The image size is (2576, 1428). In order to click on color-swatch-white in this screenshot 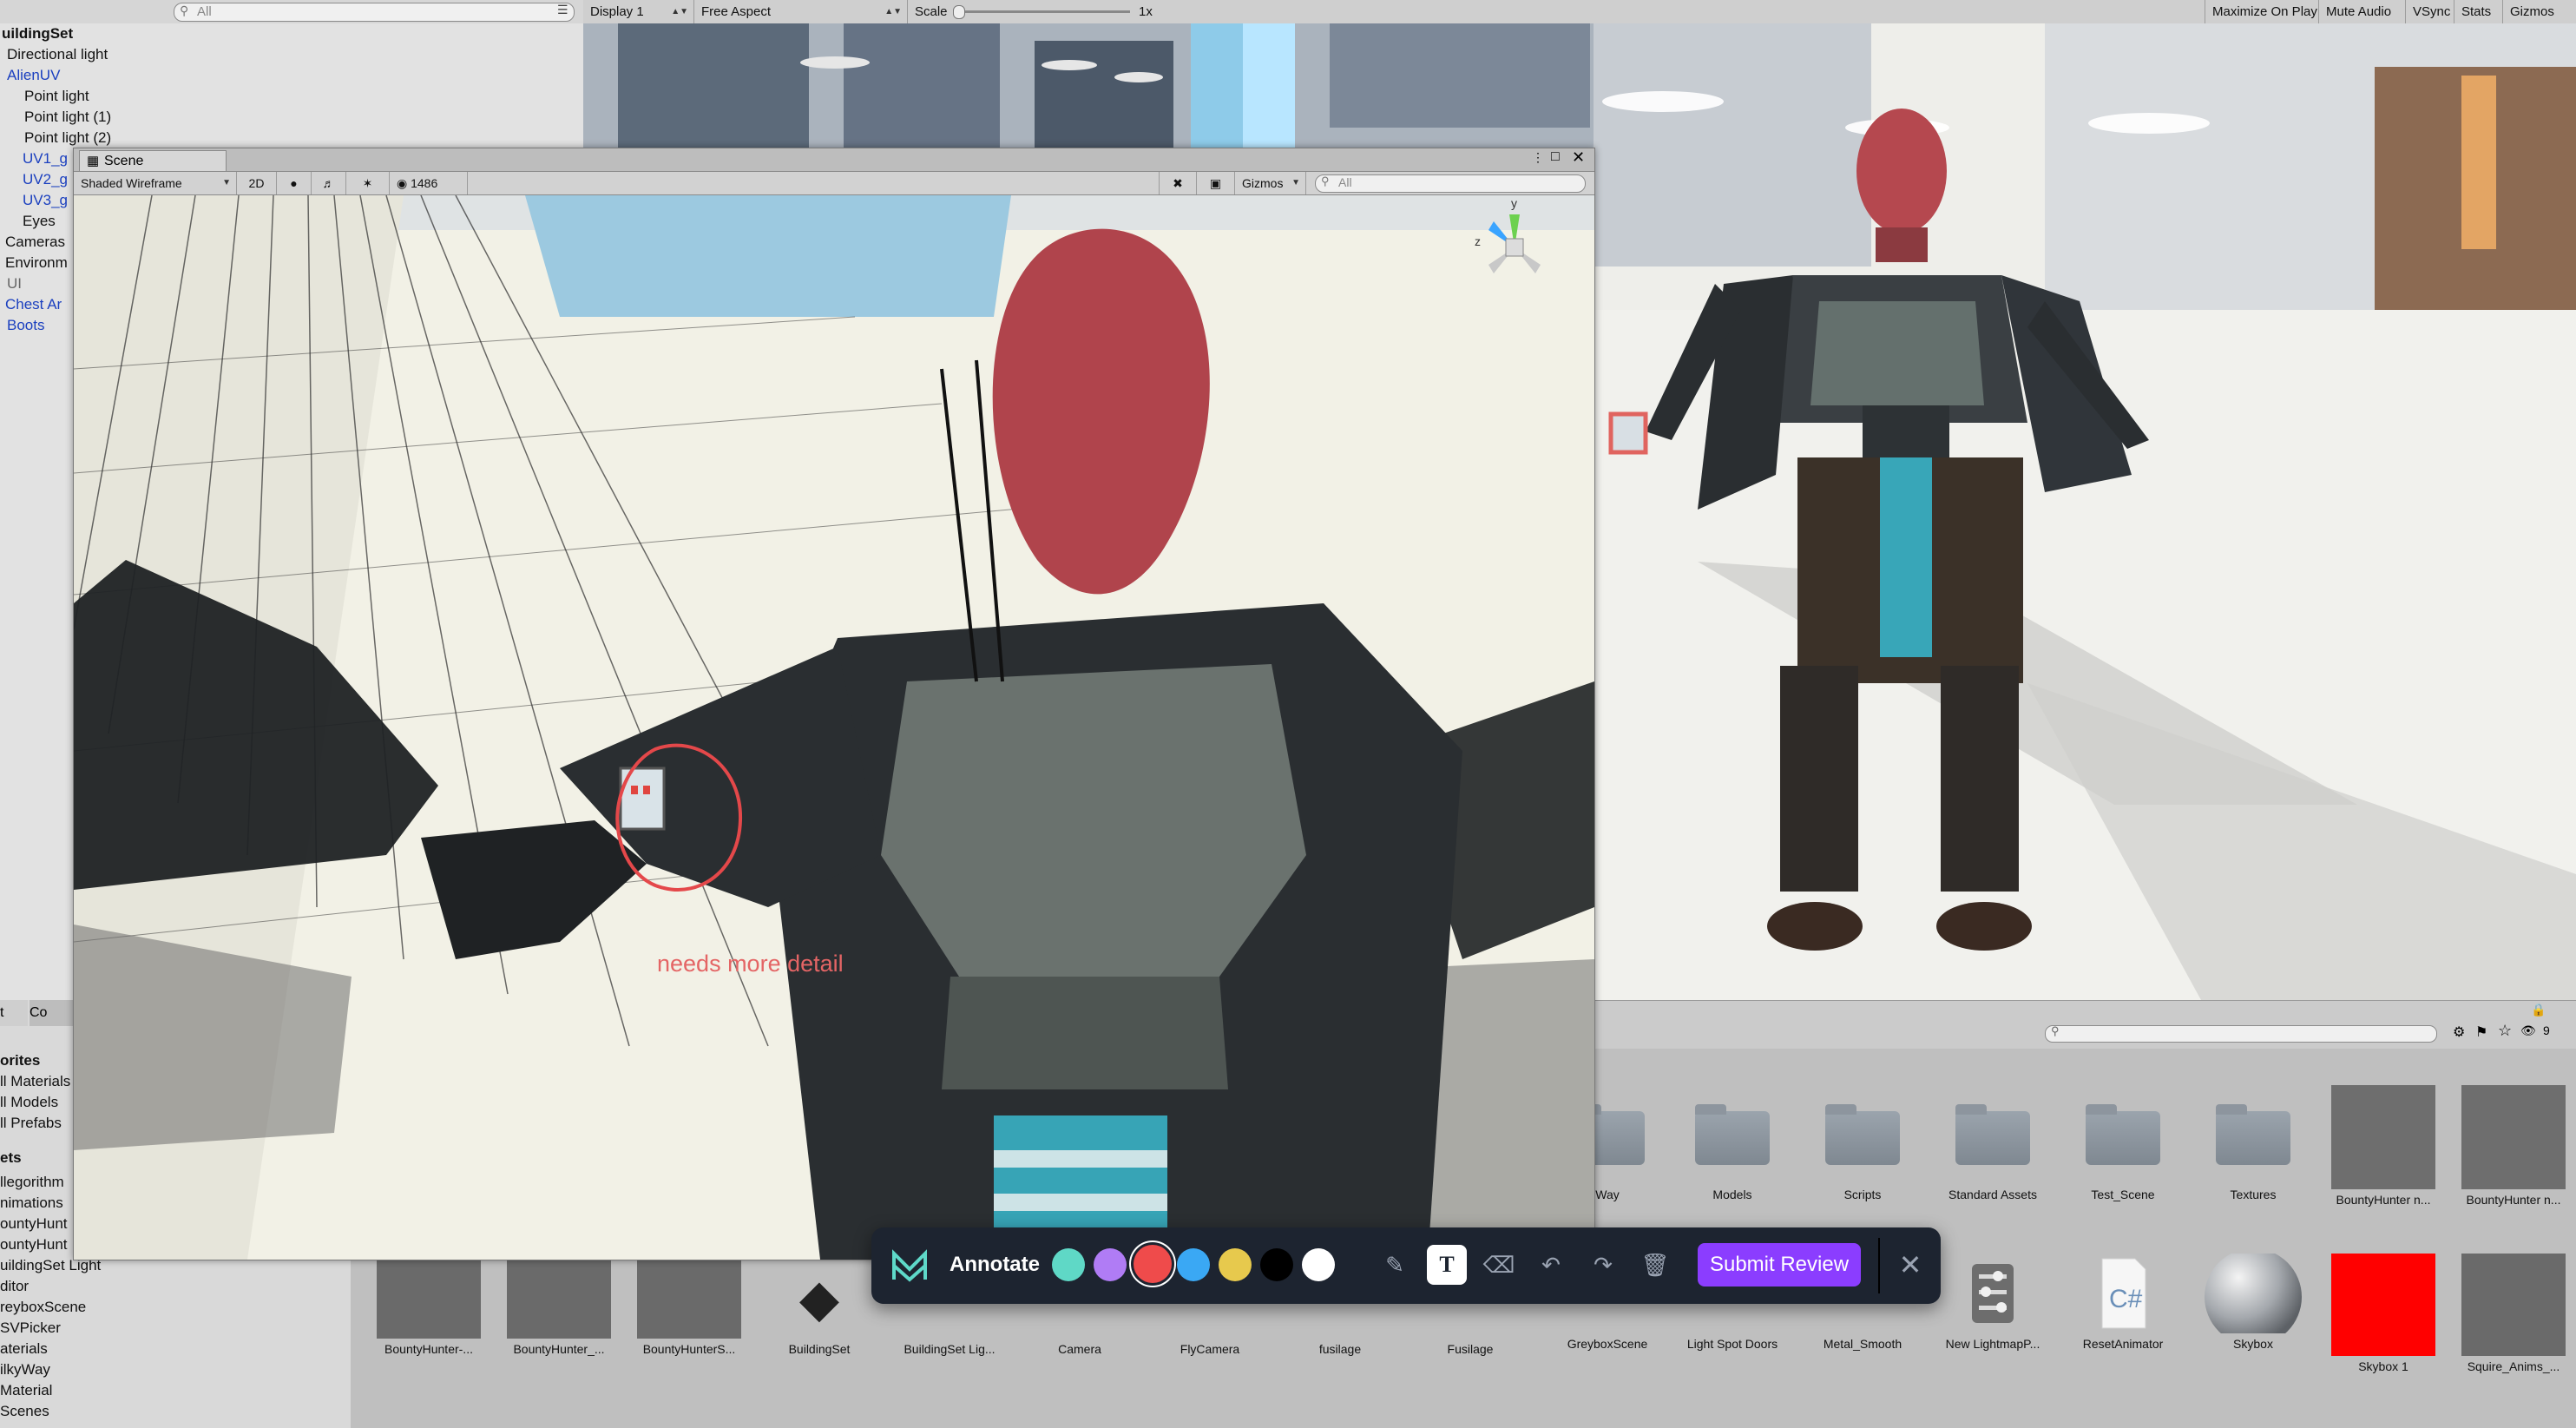, I will do `click(1318, 1264)`.